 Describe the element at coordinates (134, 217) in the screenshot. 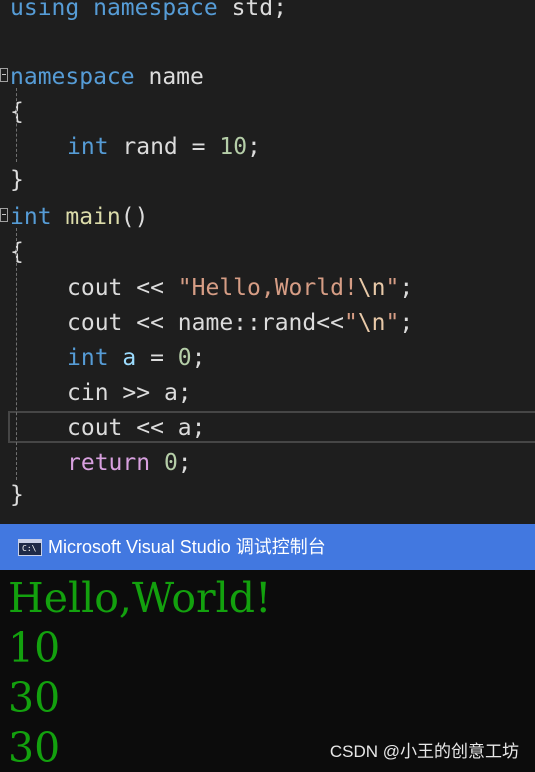

I see `parens: ()` at that location.